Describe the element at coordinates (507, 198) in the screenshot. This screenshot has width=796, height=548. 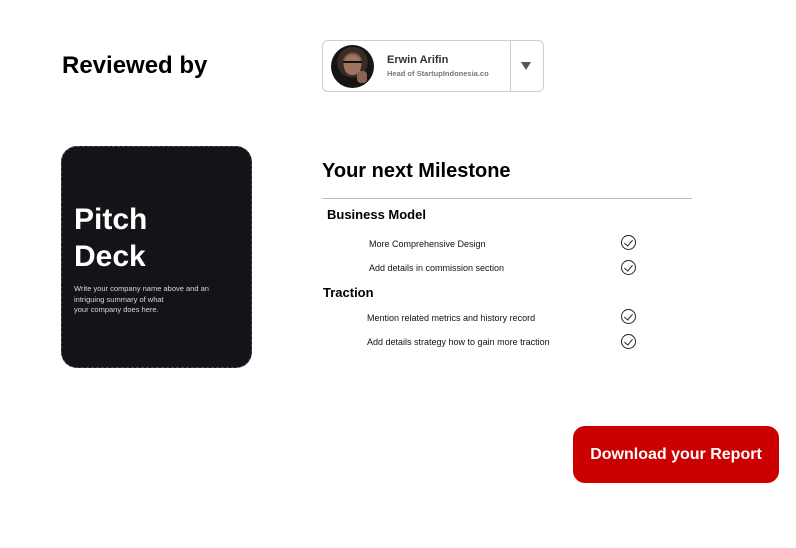
I see `milestone-divider` at that location.